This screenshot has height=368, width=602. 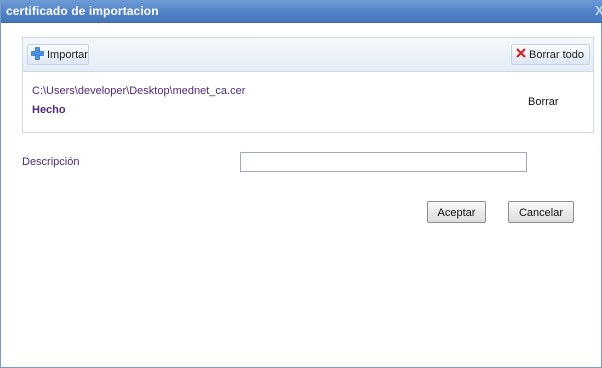 What do you see at coordinates (37, 54) in the screenshot?
I see `plus-icon` at bounding box center [37, 54].